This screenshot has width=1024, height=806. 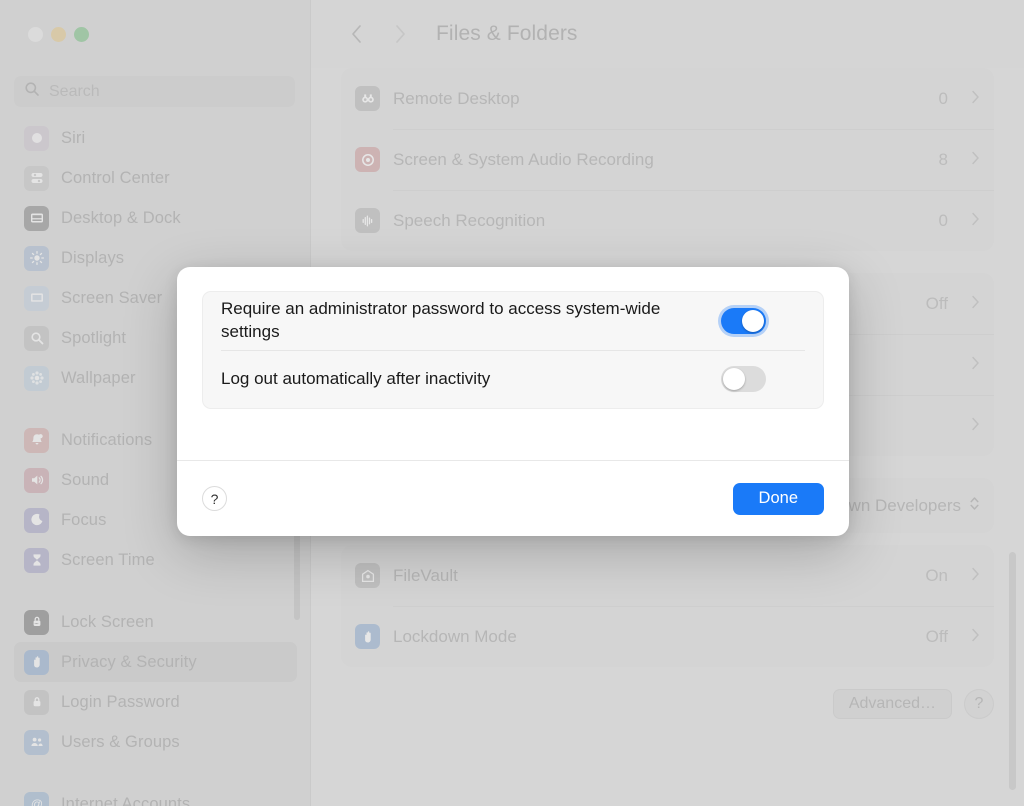 I want to click on sidebar-item-internet-accounts: @ Internet Accounts, so click(x=155, y=795).